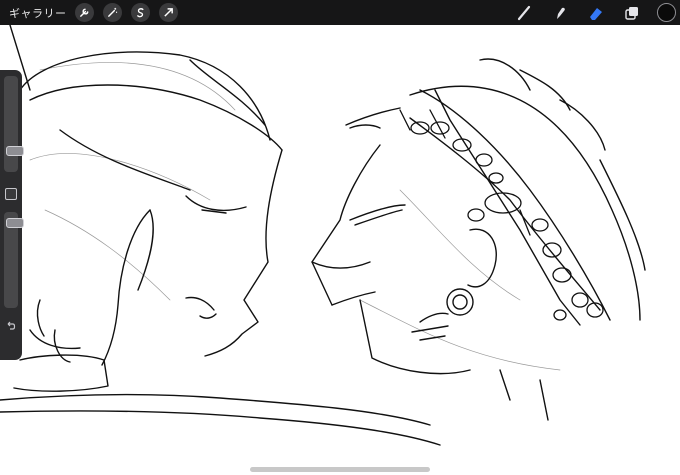 The image size is (680, 475). What do you see at coordinates (38, 13) in the screenshot?
I see `gallery-button: ギャラリー` at bounding box center [38, 13].